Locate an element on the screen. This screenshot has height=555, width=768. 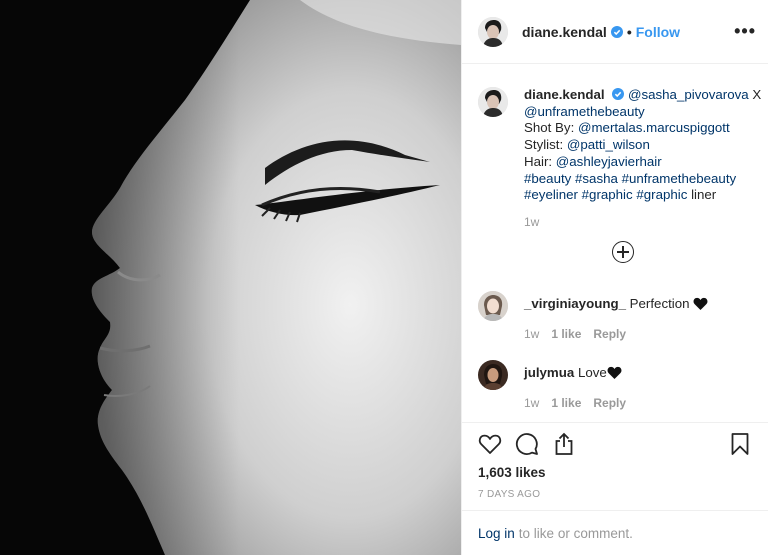
mention-link: @ashleyjavierhair is located at coordinates (609, 161).